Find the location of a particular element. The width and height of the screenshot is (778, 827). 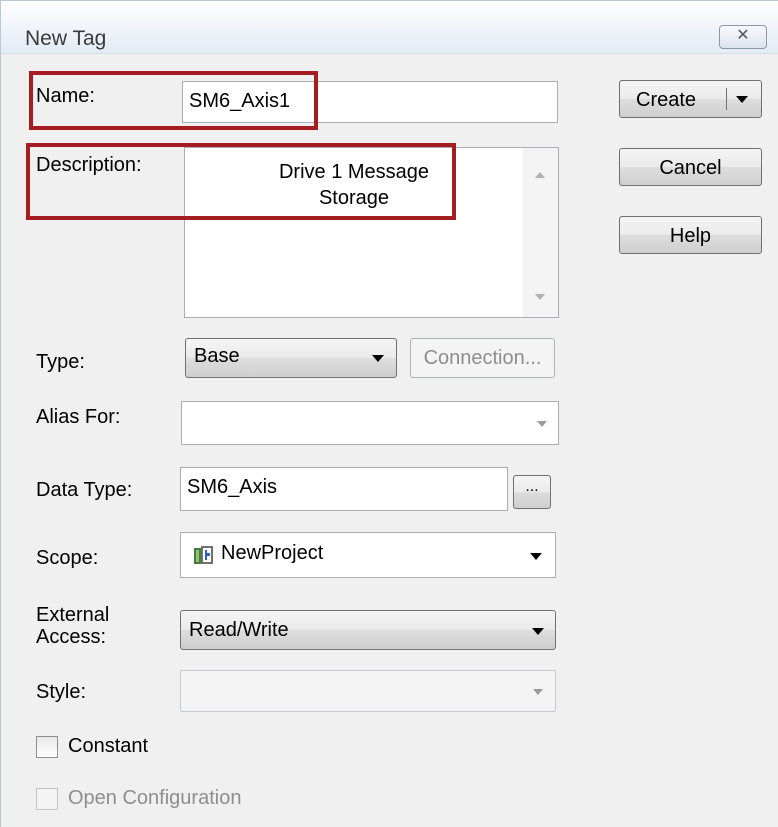

external-access-select: Read/Write is located at coordinates (368, 630).